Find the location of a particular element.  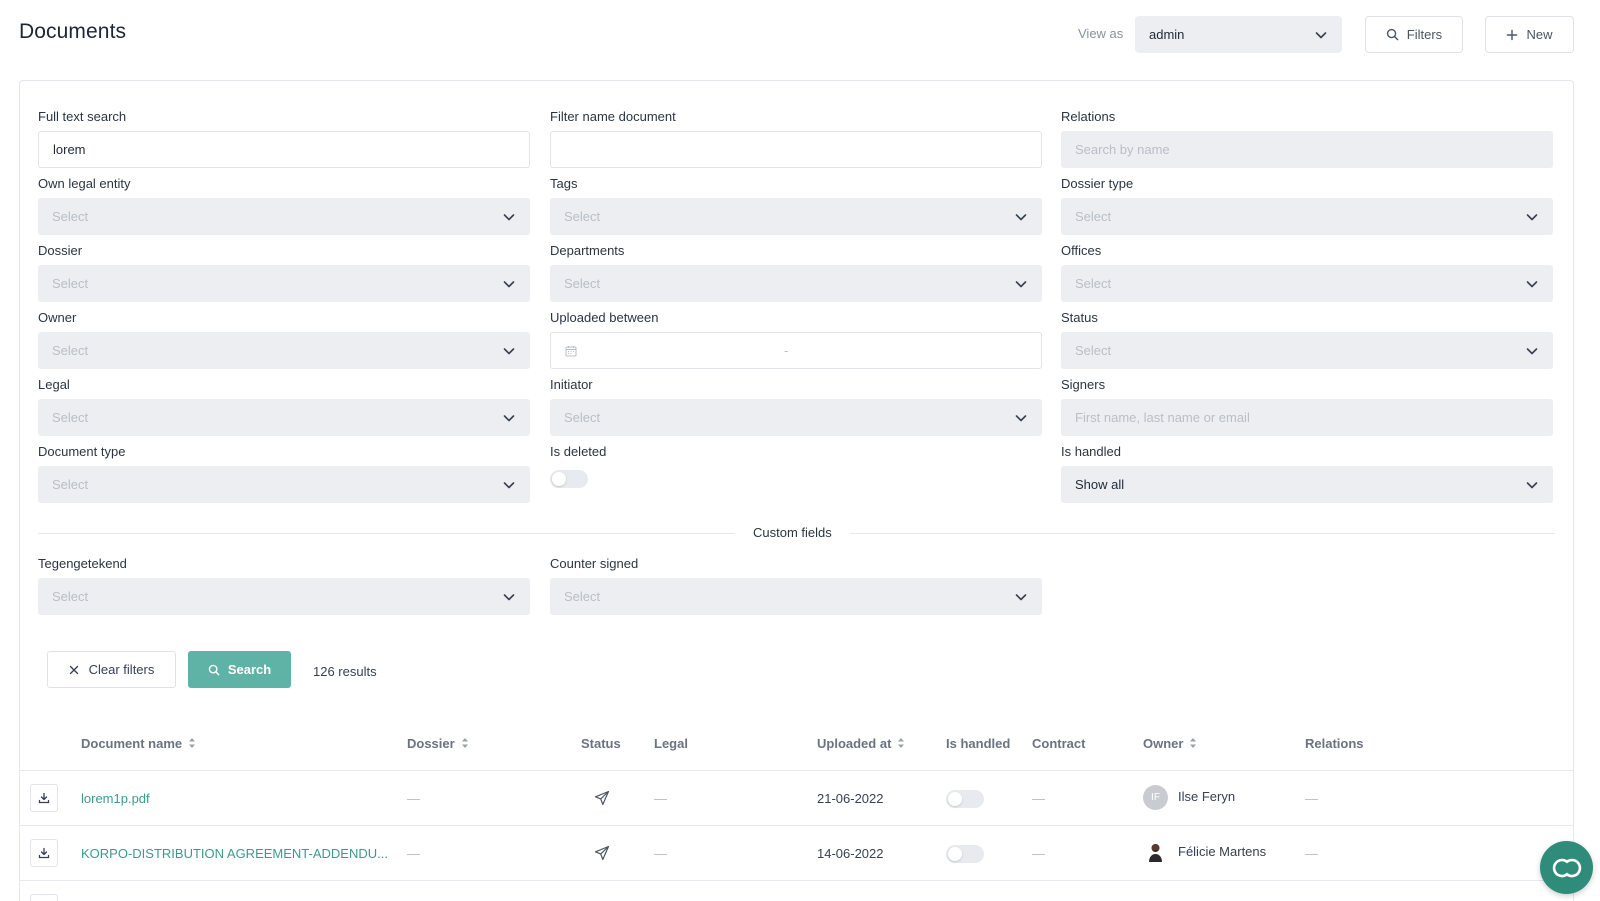

tegengetekend-select: Select is located at coordinates (284, 596).